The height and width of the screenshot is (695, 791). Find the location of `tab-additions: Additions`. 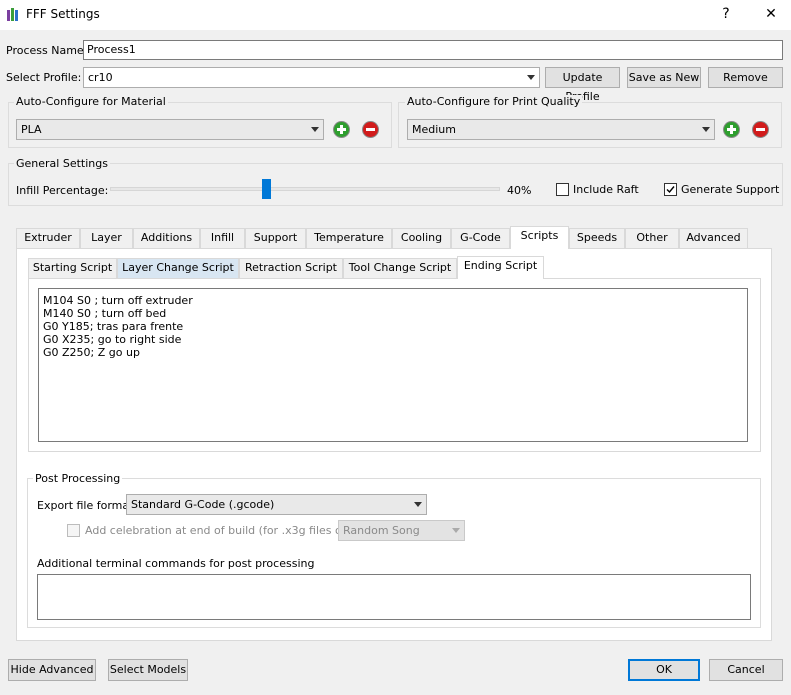

tab-additions: Additions is located at coordinates (166, 238).